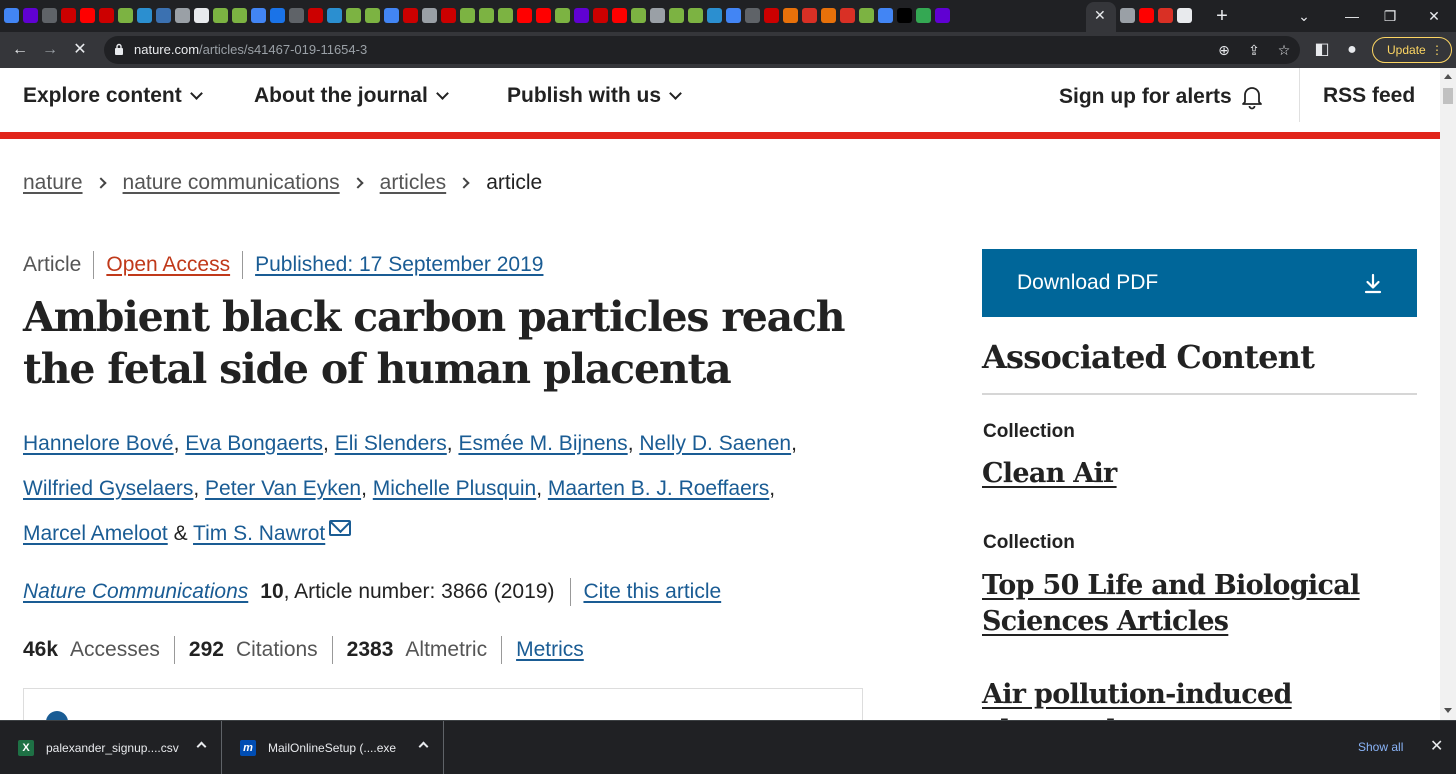 The image size is (1456, 774). Describe the element at coordinates (715, 443) in the screenshot. I see `author-link: Nelly D. Saenen` at that location.